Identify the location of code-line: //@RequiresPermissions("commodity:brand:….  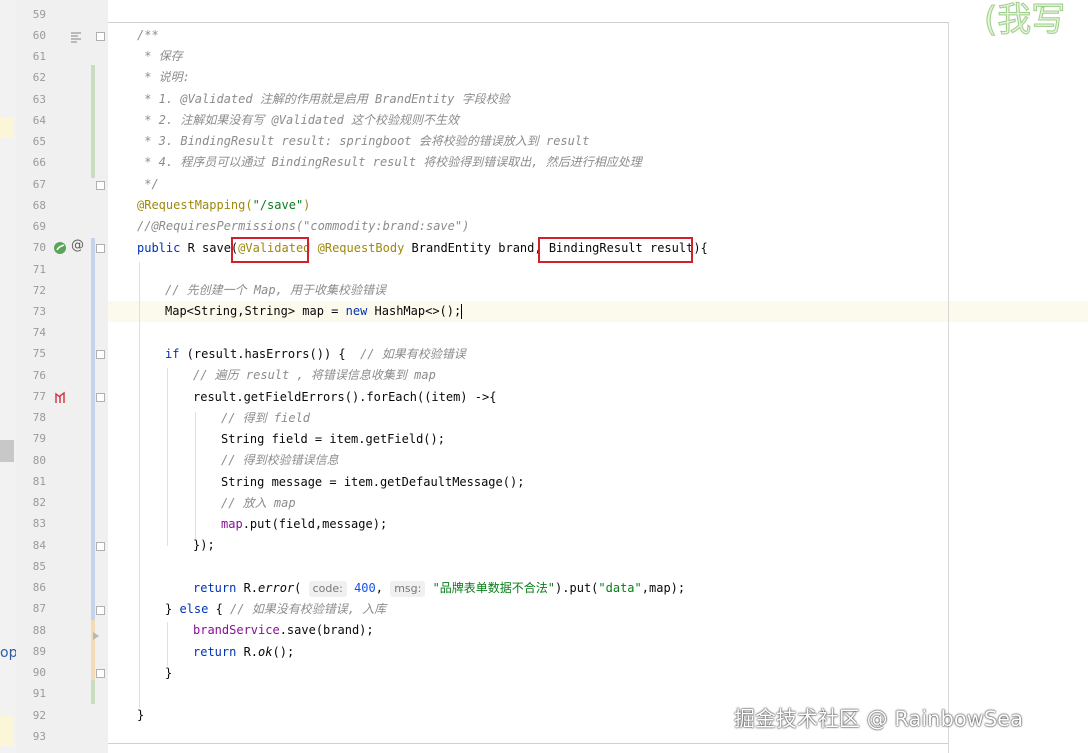
(303, 226).